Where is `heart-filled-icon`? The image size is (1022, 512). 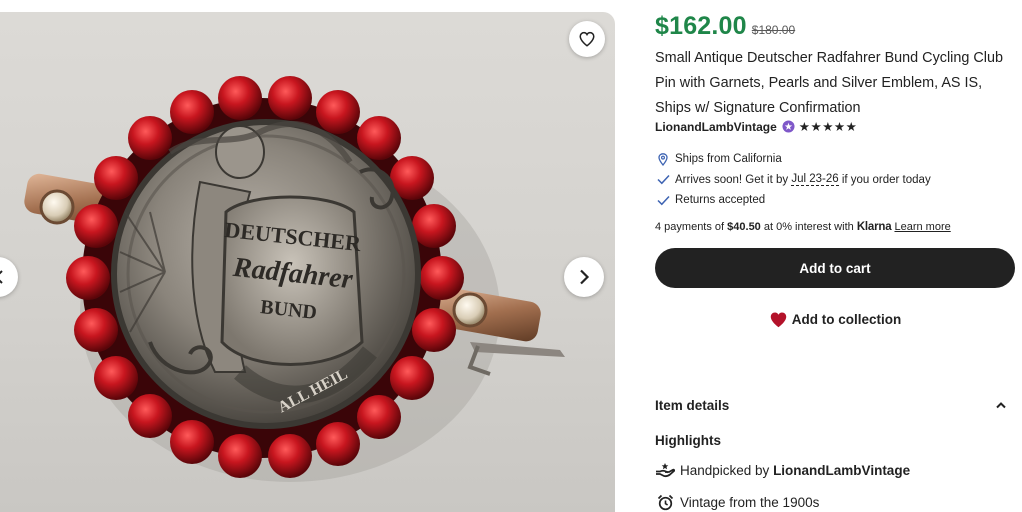
heart-filled-icon is located at coordinates (778, 319).